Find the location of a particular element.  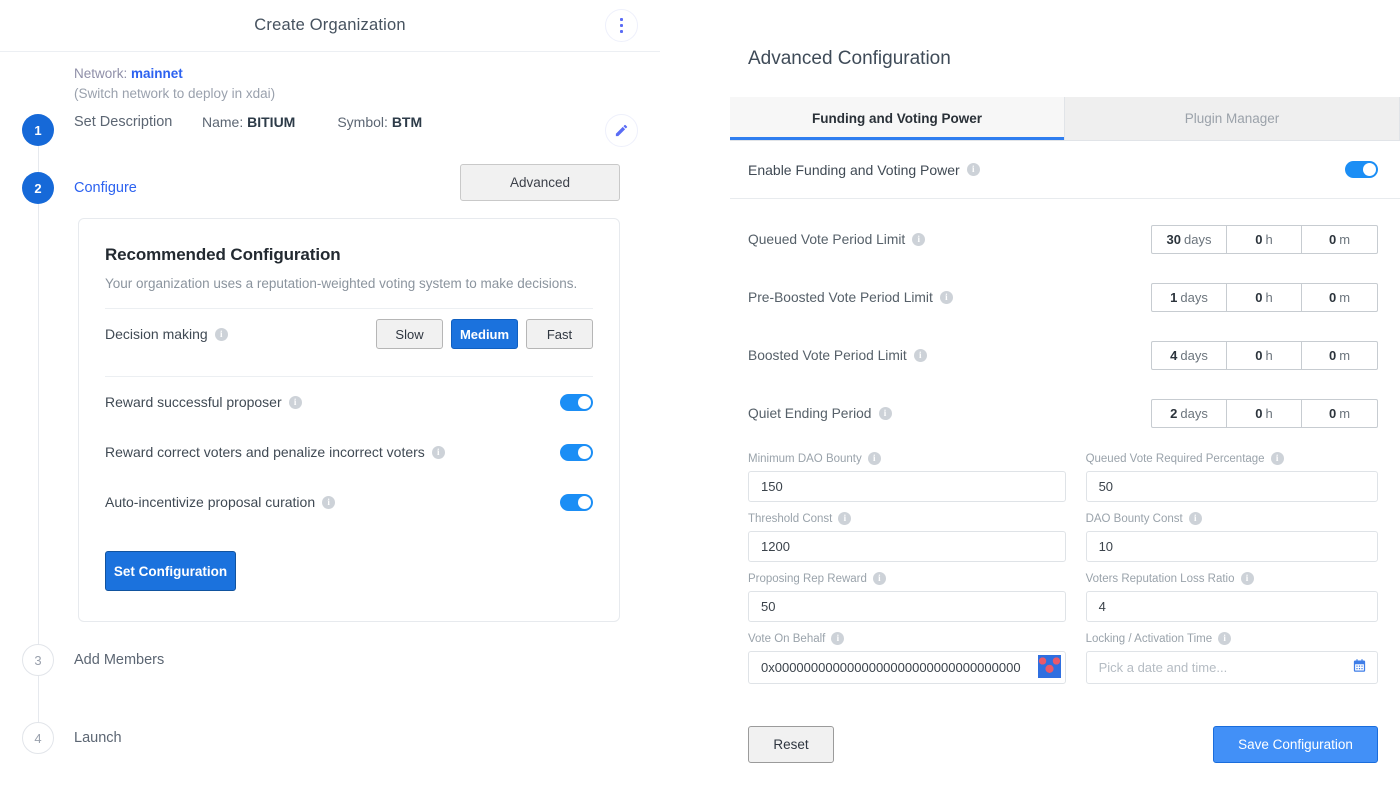

save-configuration-button: Save Configuration is located at coordinates (1295, 744).